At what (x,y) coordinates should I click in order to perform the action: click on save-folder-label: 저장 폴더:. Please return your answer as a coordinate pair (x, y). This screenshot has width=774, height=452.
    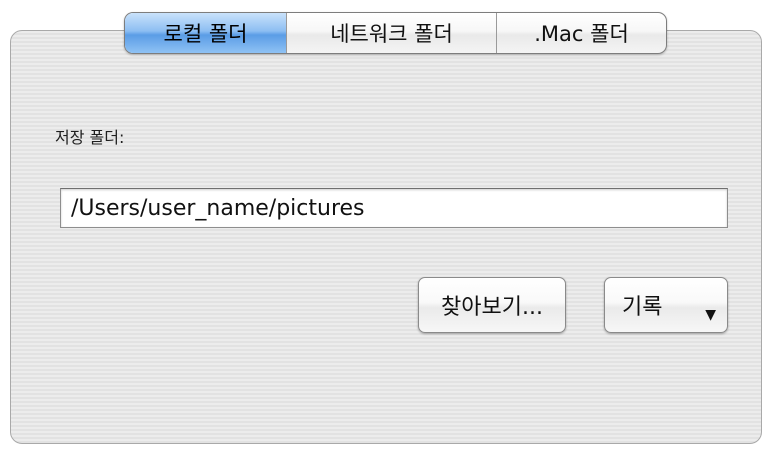
    Looking at the image, I should click on (90, 137).